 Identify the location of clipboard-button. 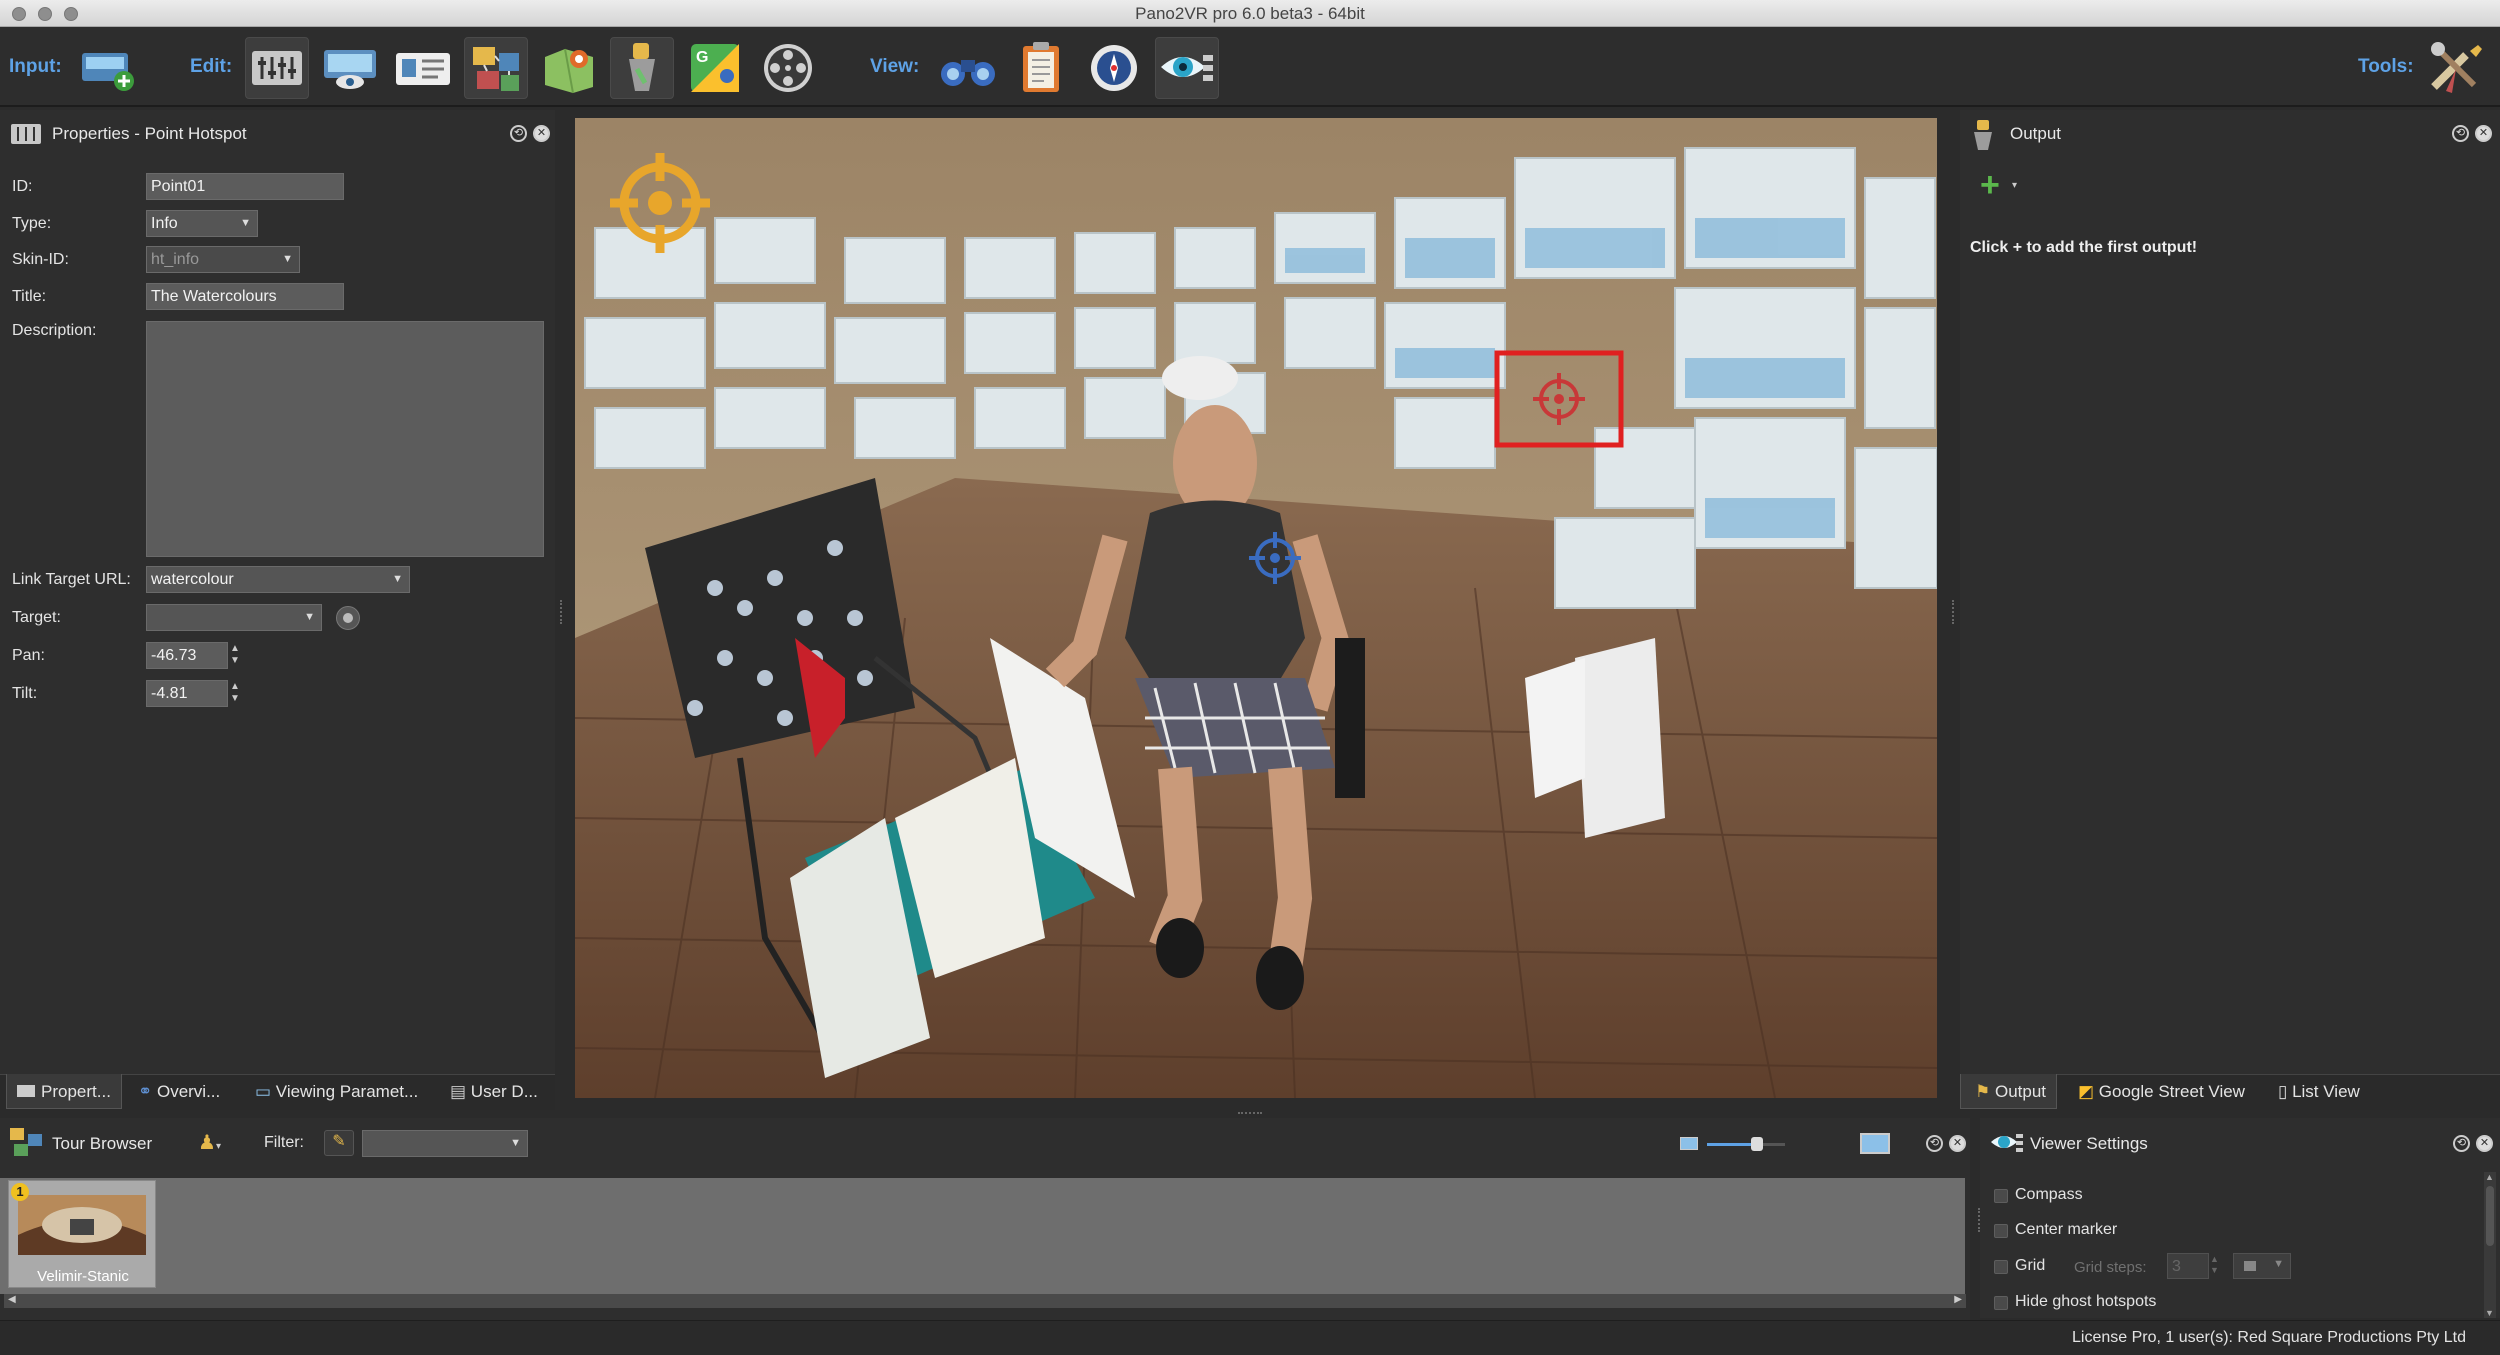
(1041, 68).